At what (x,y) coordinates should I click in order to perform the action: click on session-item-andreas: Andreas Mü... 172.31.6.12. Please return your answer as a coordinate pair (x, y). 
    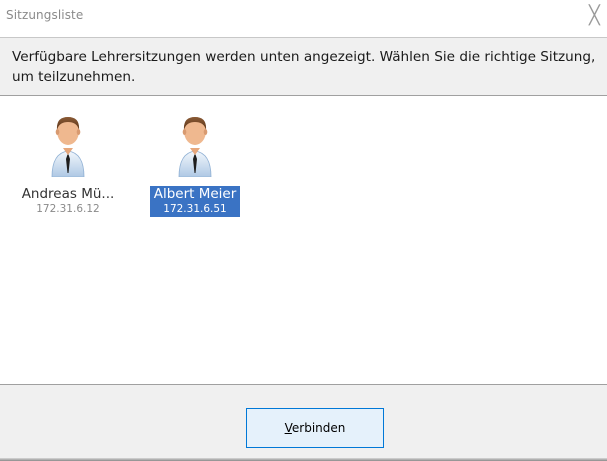
    Looking at the image, I should click on (68, 166).